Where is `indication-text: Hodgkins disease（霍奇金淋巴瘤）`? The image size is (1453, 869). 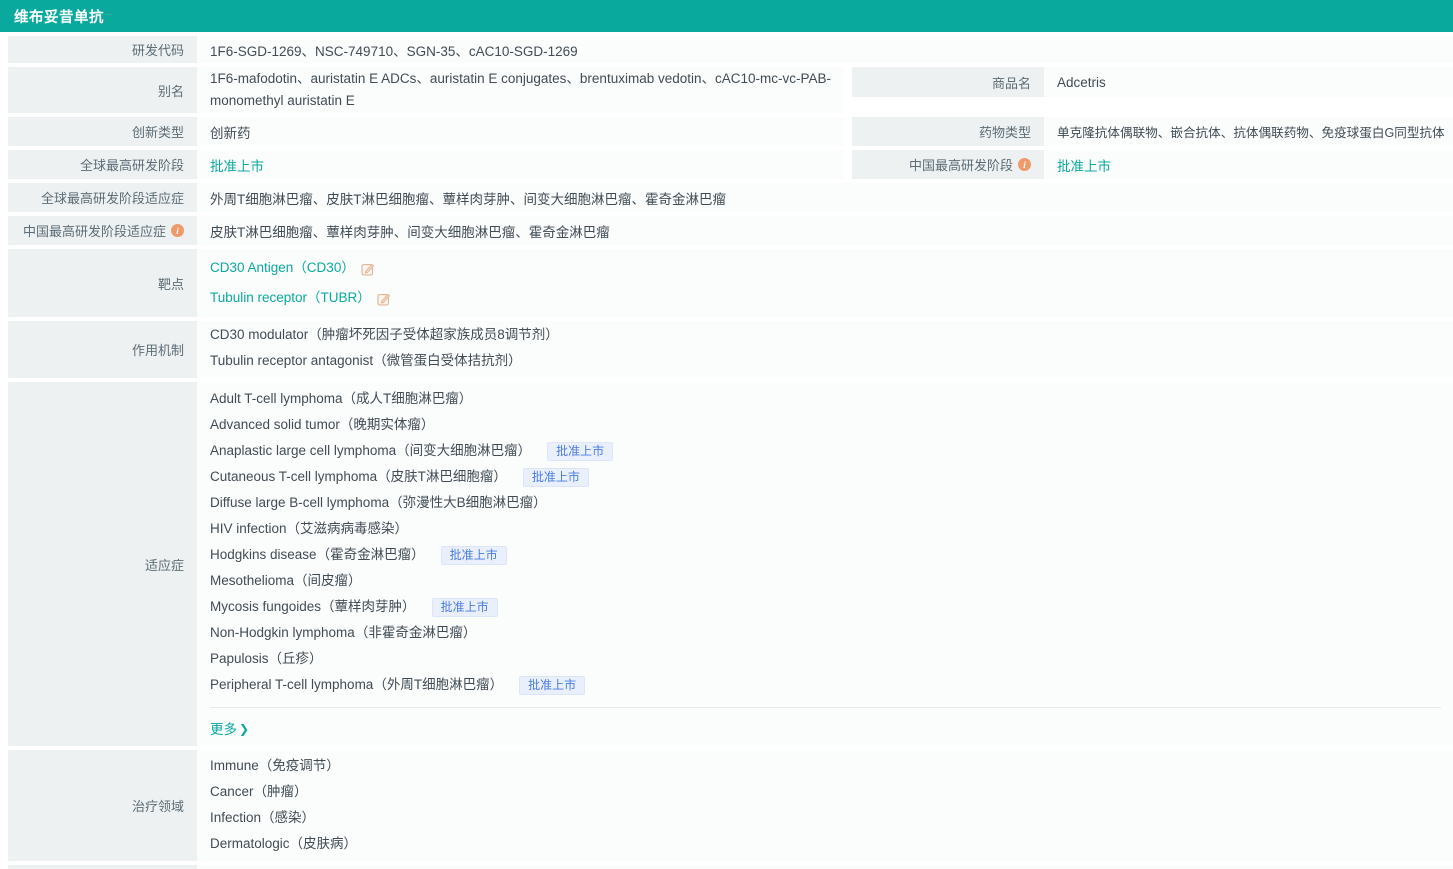 indication-text: Hodgkins disease（霍奇金淋巴瘤） is located at coordinates (317, 554).